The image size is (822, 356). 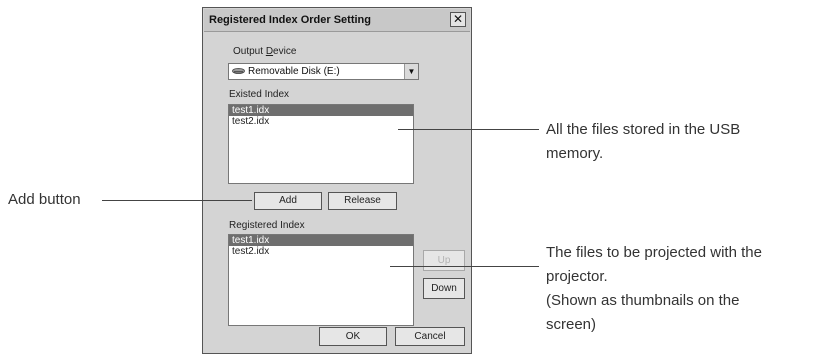 What do you see at coordinates (362, 201) in the screenshot?
I see `release-button: Release` at bounding box center [362, 201].